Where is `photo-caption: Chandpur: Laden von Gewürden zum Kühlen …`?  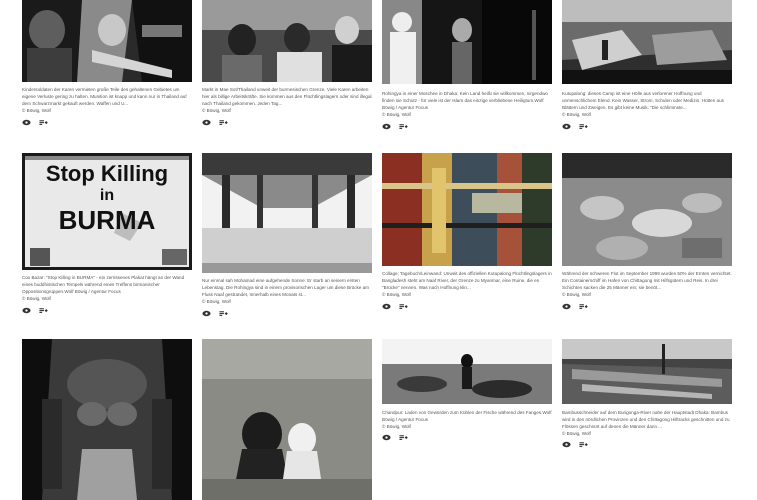 photo-caption: Chandpur: Laden von Gewürden zum Kühlen … is located at coordinates (467, 419).